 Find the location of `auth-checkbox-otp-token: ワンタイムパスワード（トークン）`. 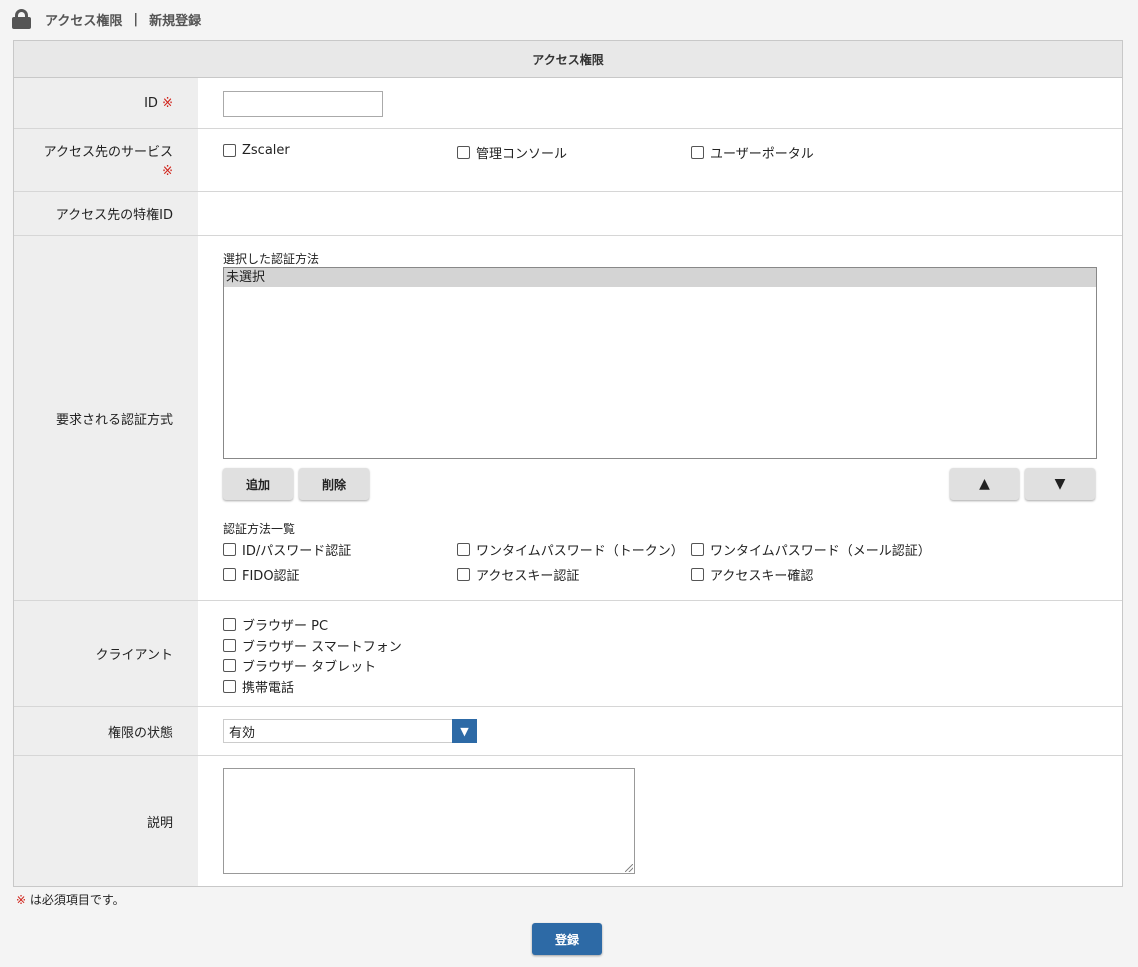

auth-checkbox-otp-token: ワンタイムパスワード（トークン） is located at coordinates (568, 549).